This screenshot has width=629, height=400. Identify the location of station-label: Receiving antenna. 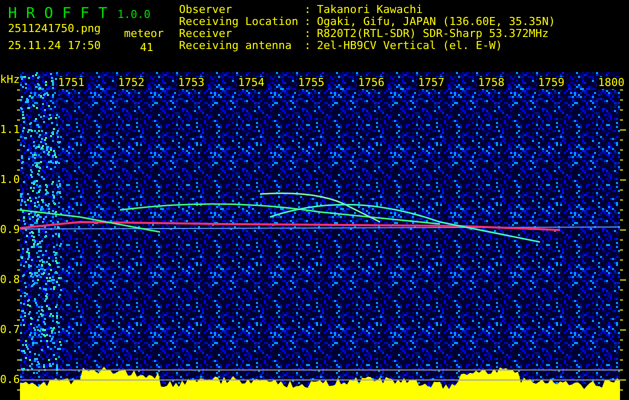
(236, 46).